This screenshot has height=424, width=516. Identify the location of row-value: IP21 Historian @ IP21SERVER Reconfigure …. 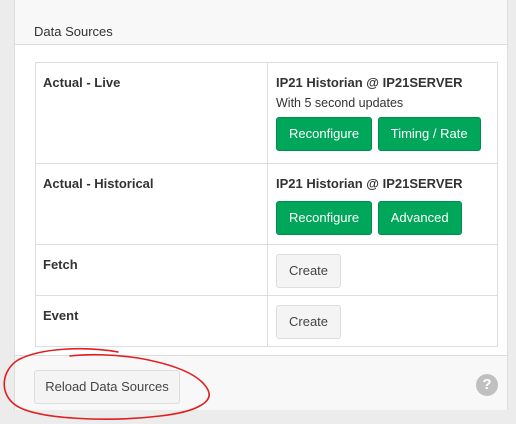
(382, 204).